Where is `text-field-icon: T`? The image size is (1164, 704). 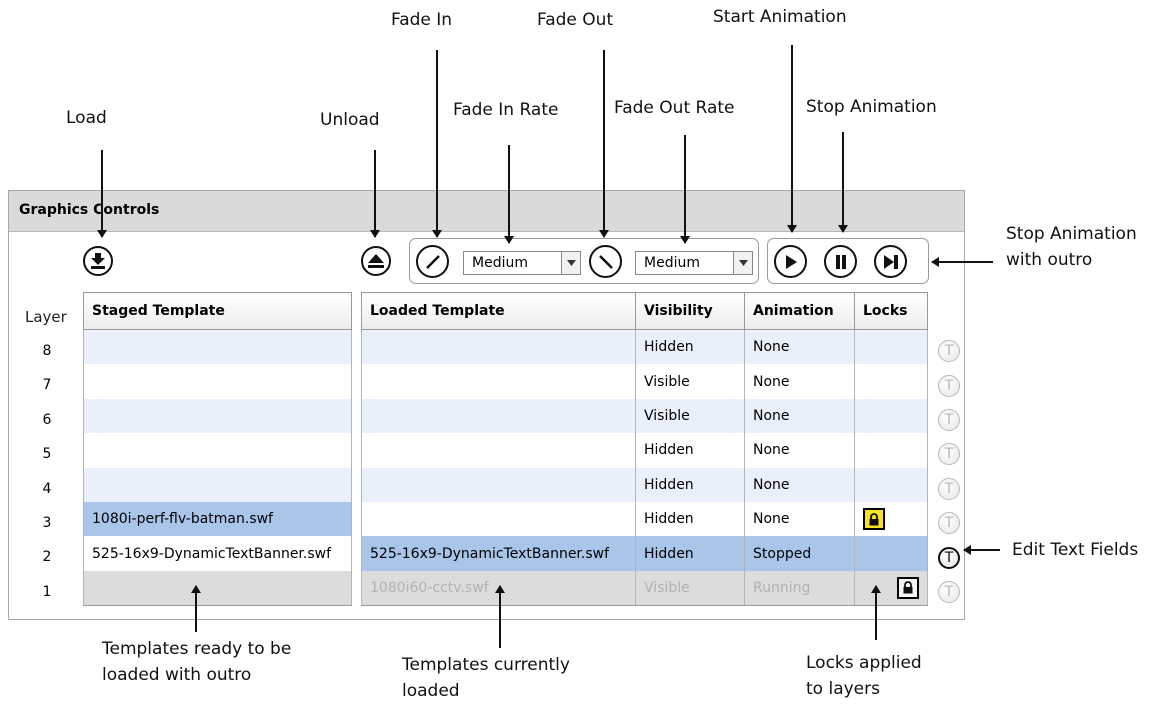 text-field-icon: T is located at coordinates (949, 385).